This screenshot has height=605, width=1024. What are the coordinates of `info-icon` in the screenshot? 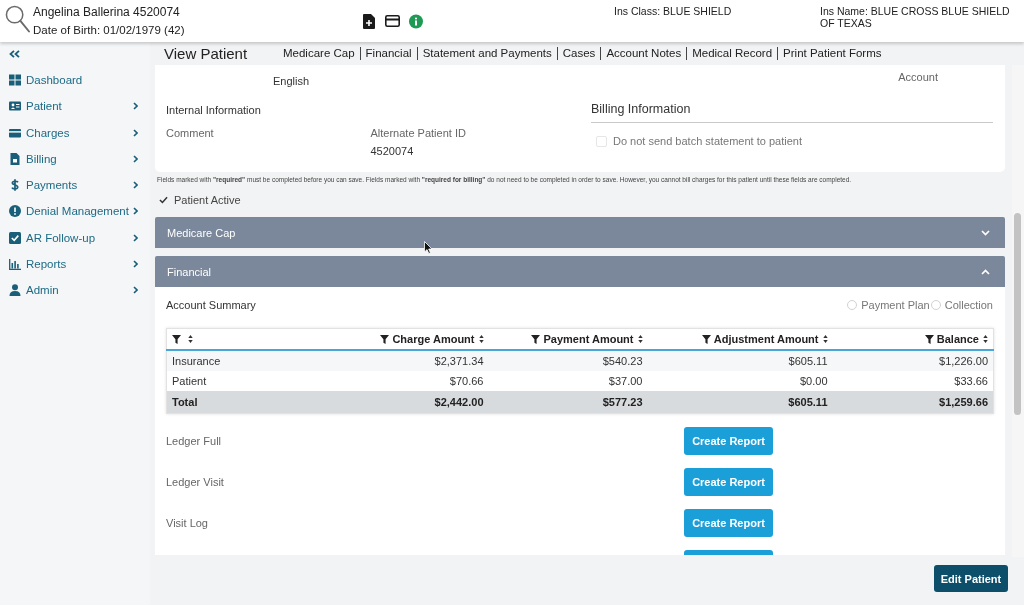 It's located at (416, 21).